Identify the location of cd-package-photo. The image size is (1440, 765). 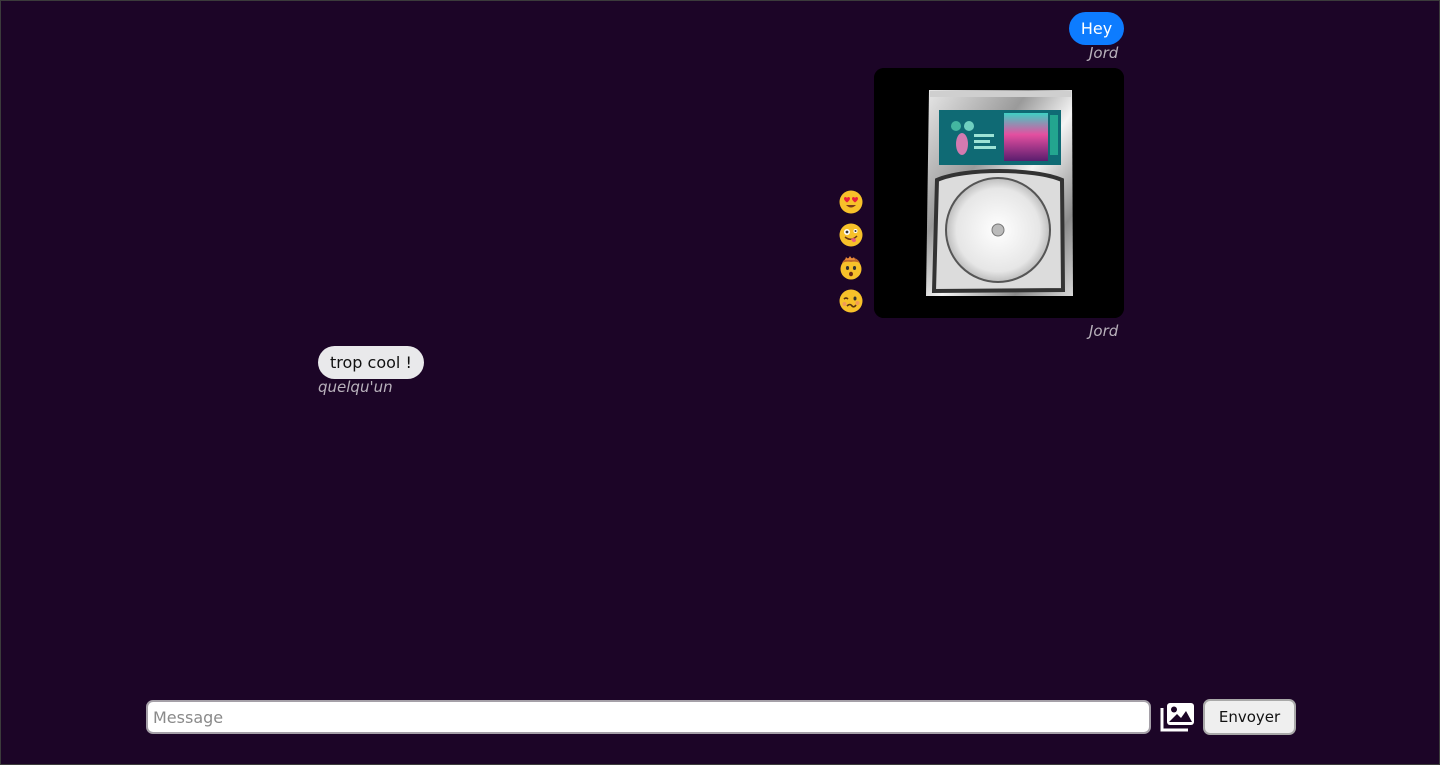
(999, 193).